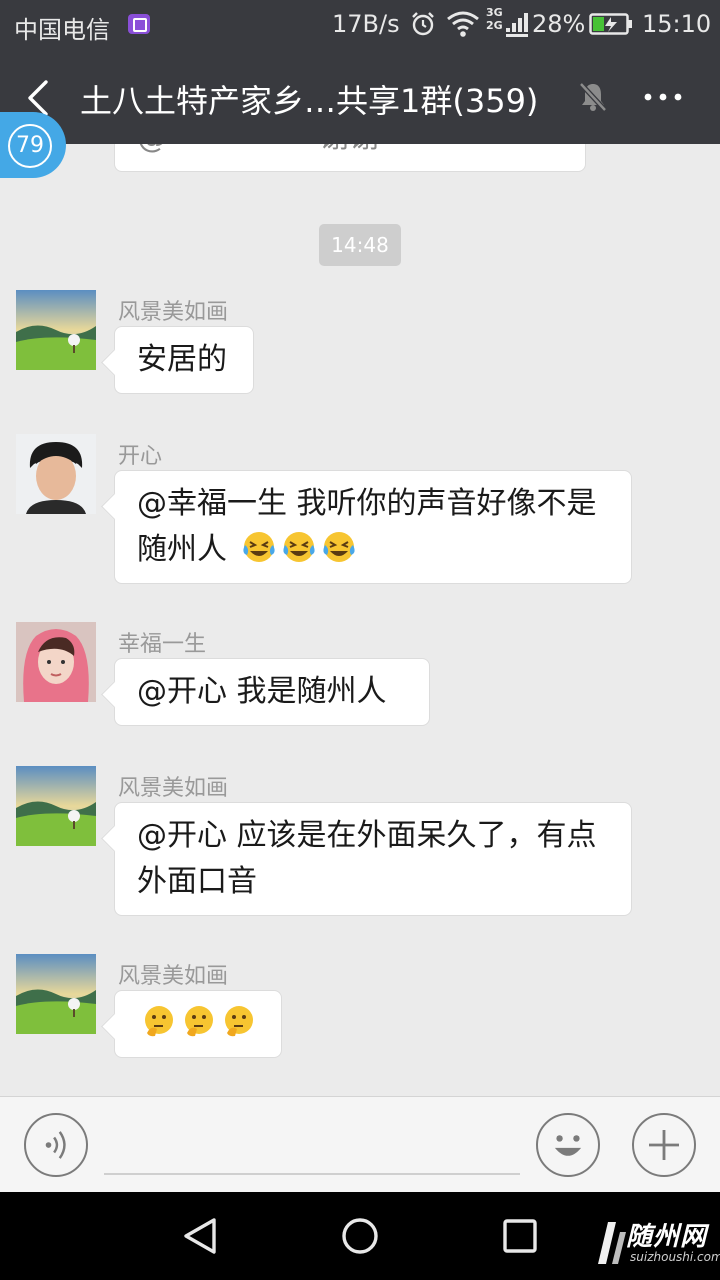 The image size is (720, 1280). I want to click on message-bubble: 安居的, so click(184, 360).